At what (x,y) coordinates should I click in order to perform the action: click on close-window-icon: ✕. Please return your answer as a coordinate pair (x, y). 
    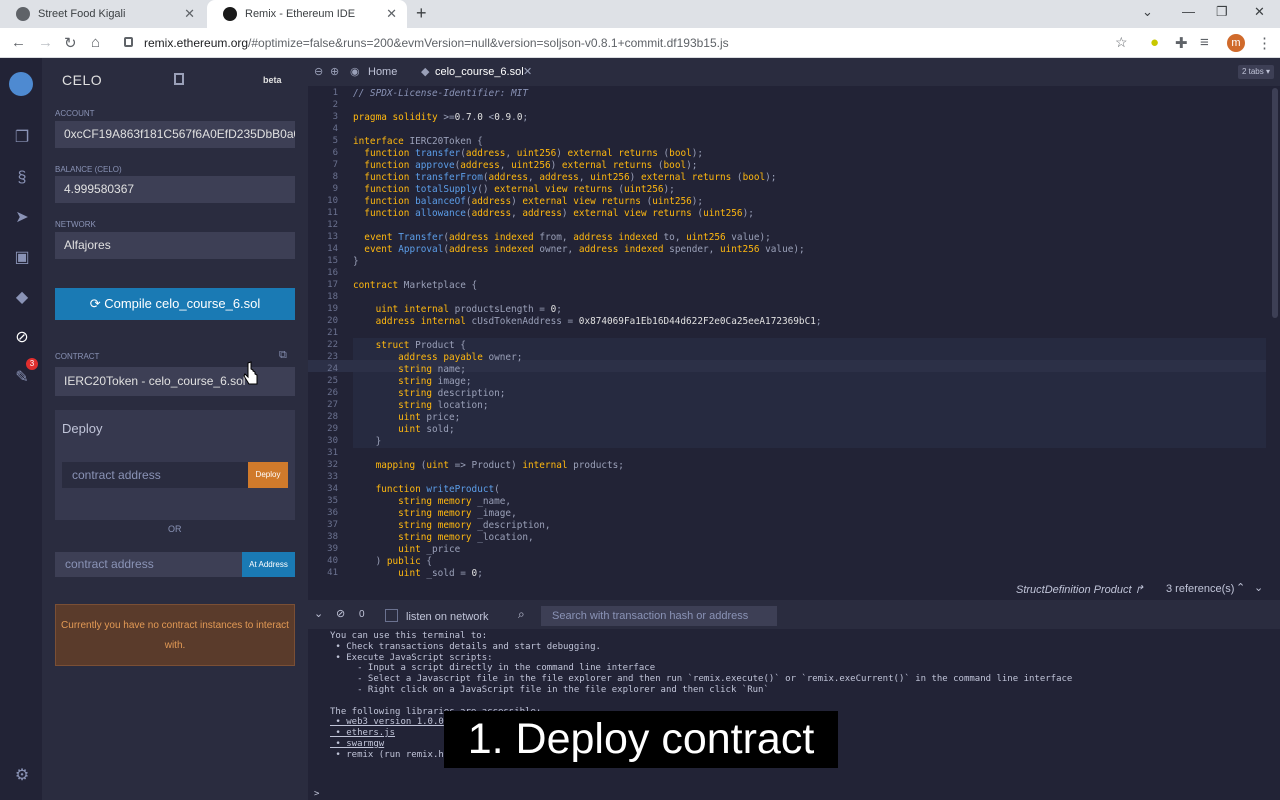
    Looking at the image, I should click on (1259, 12).